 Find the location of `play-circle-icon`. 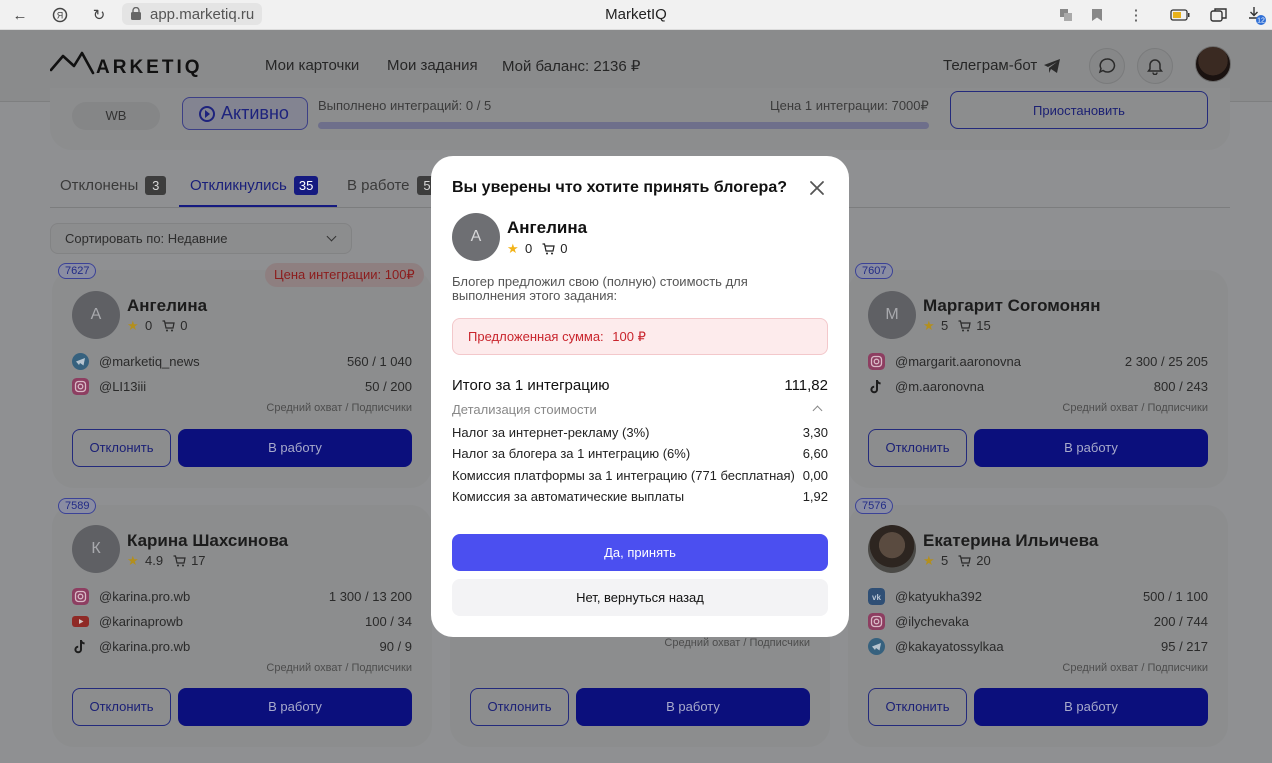

play-circle-icon is located at coordinates (207, 113).